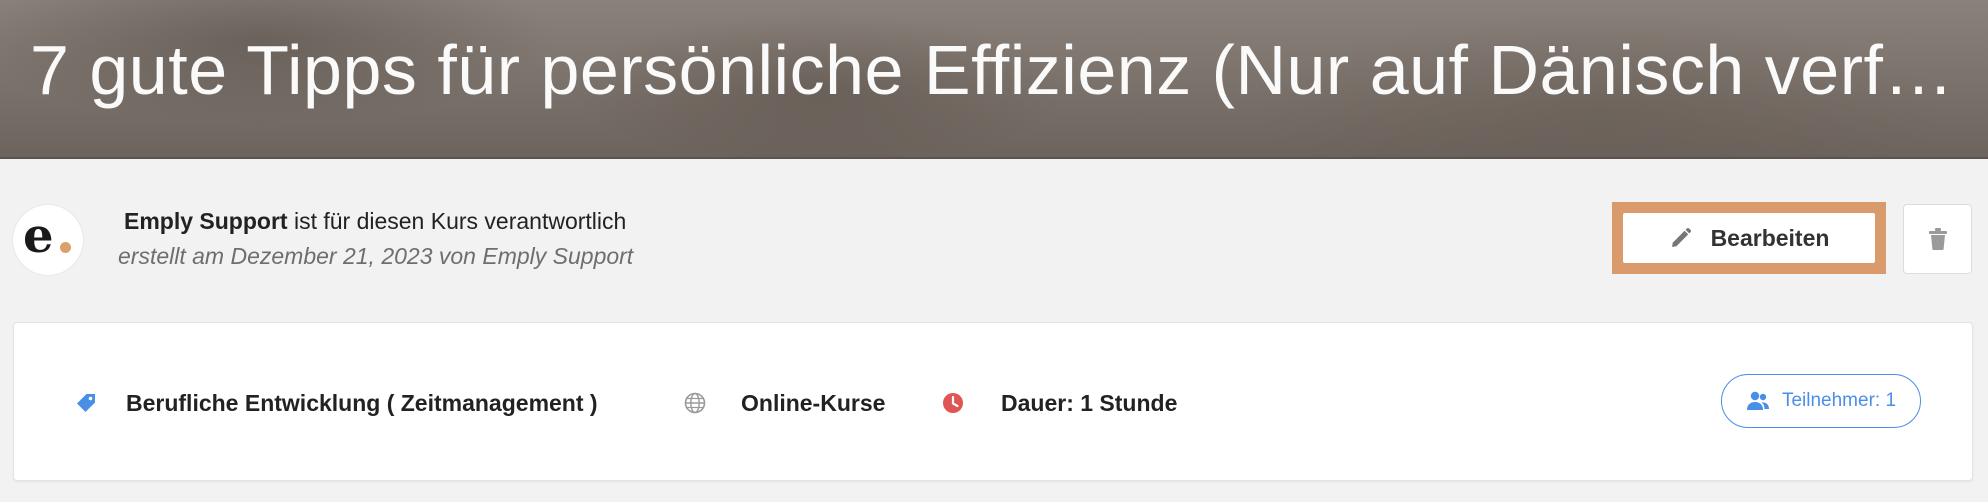 The height and width of the screenshot is (502, 1988). What do you see at coordinates (695, 403) in the screenshot?
I see `globe-icon` at bounding box center [695, 403].